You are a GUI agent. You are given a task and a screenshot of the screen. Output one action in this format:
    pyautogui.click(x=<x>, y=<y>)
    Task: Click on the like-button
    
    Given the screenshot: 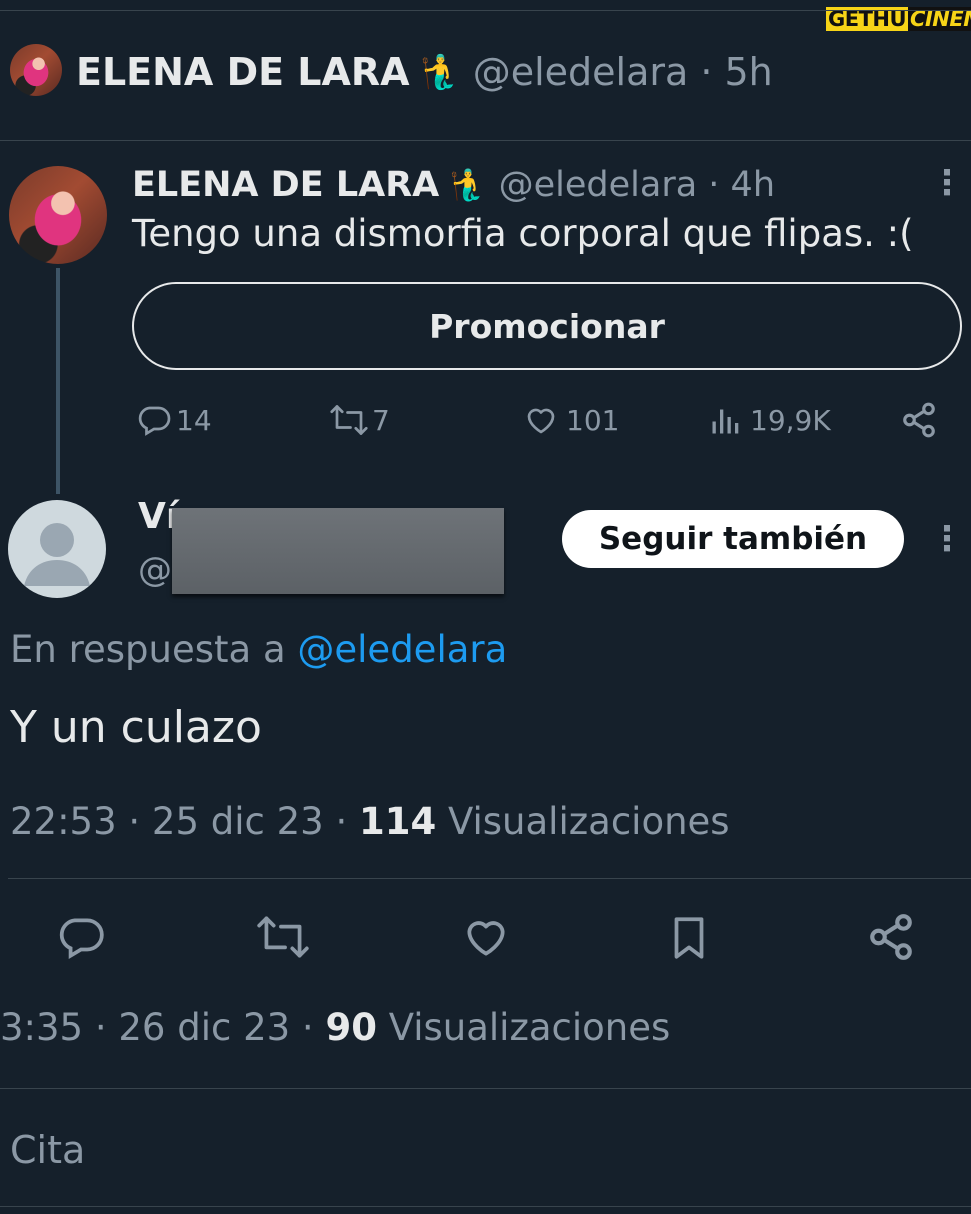 What is the action you would take?
    pyautogui.click(x=486, y=937)
    